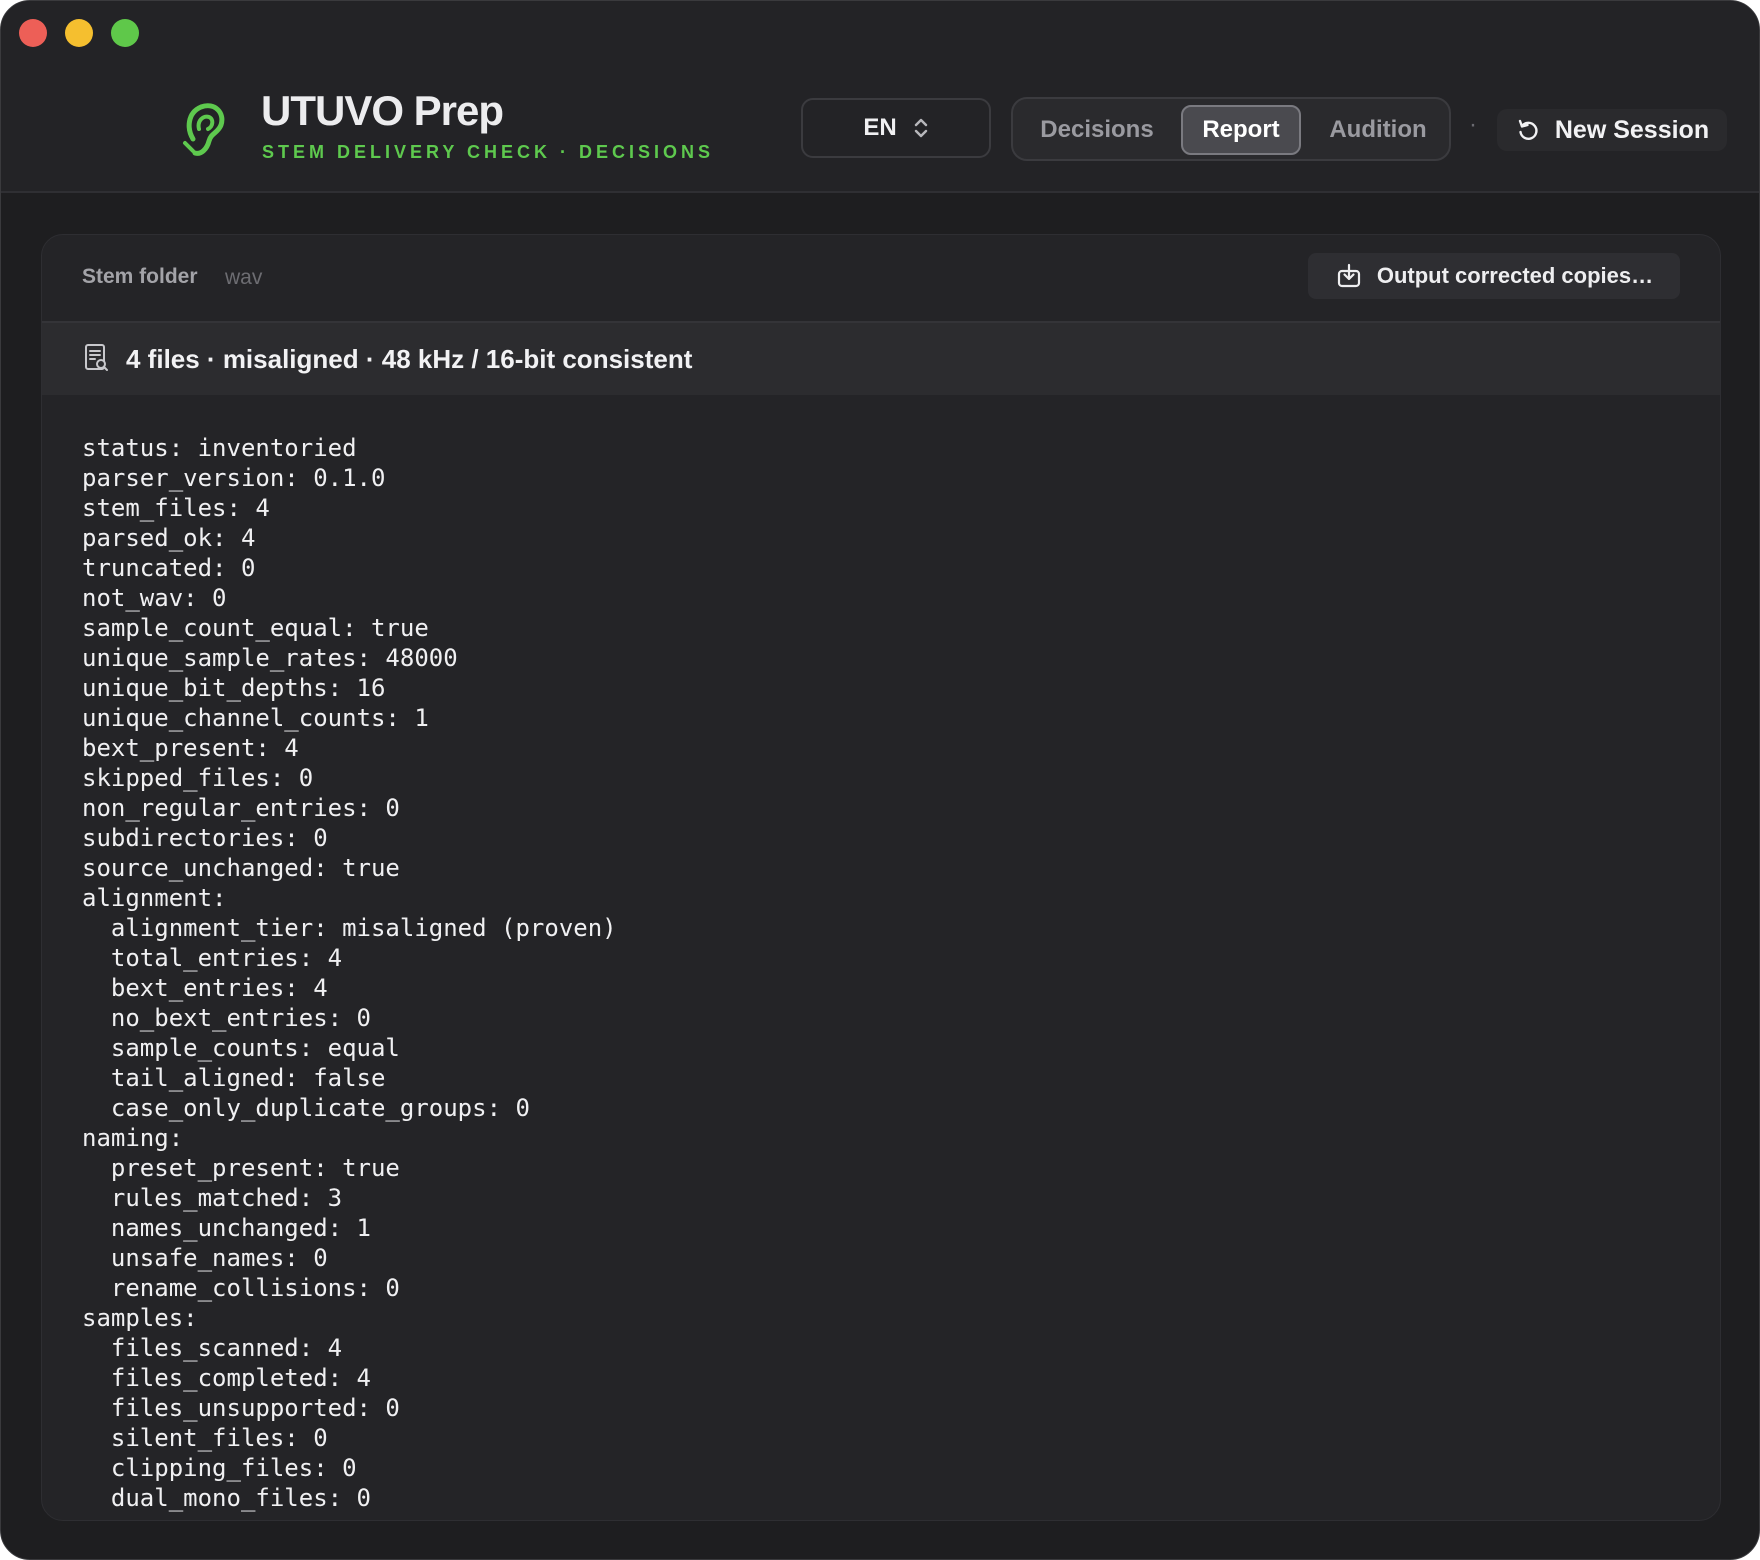 This screenshot has height=1560, width=1760. Describe the element at coordinates (241, 868) in the screenshot. I see `report-line: source_unchanged: true` at that location.